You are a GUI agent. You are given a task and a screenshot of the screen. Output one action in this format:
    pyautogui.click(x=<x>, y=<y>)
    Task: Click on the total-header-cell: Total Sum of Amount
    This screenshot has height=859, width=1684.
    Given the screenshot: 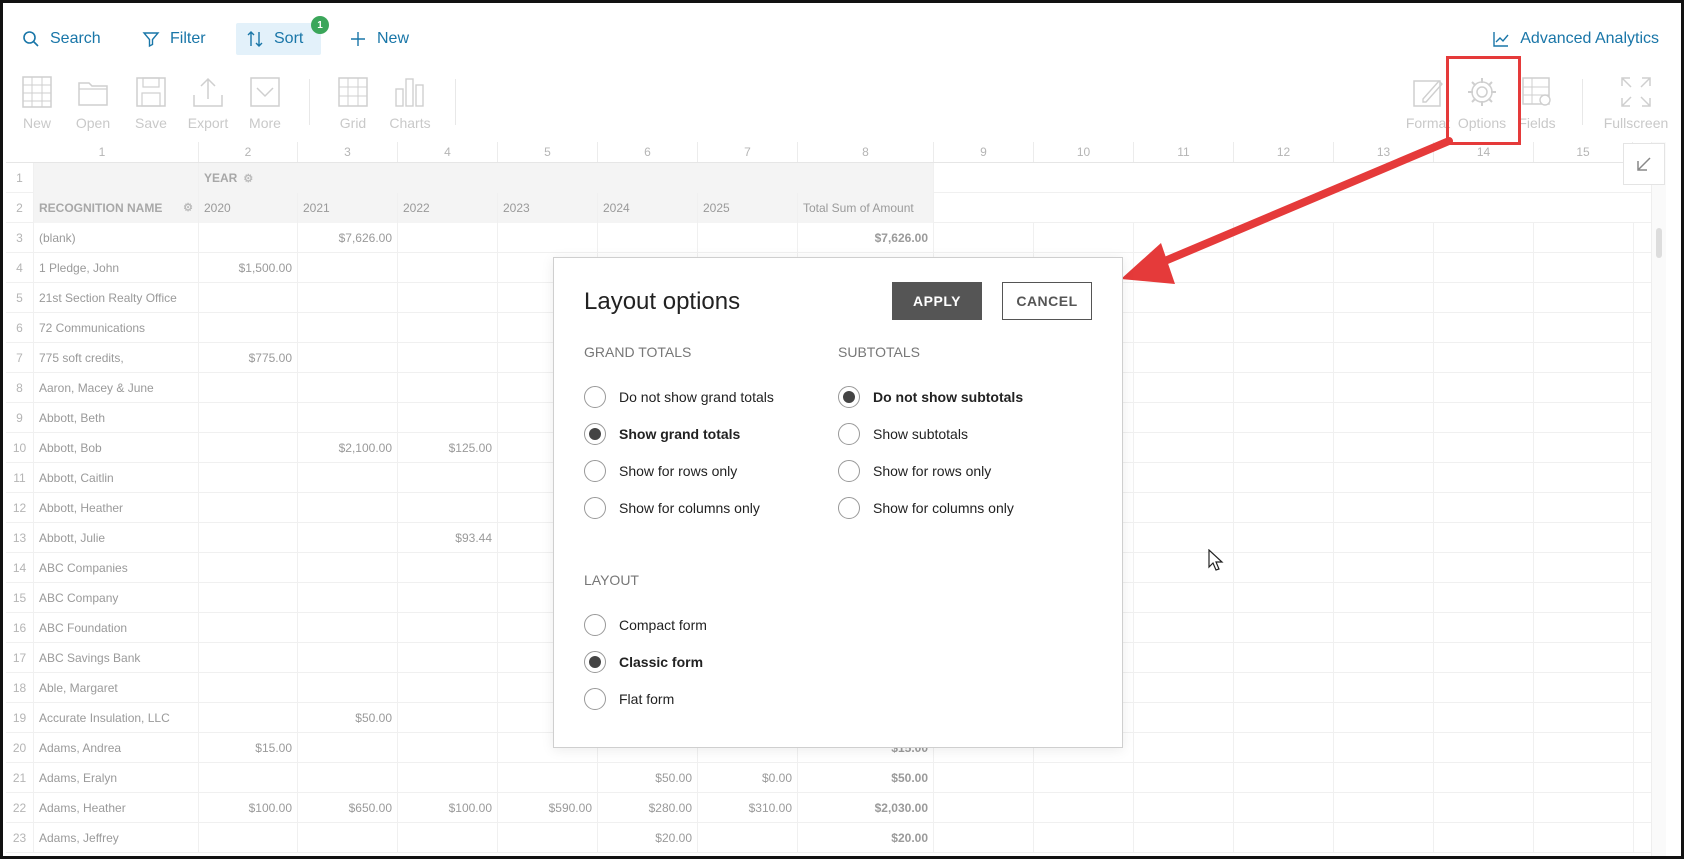 What is the action you would take?
    pyautogui.click(x=866, y=208)
    